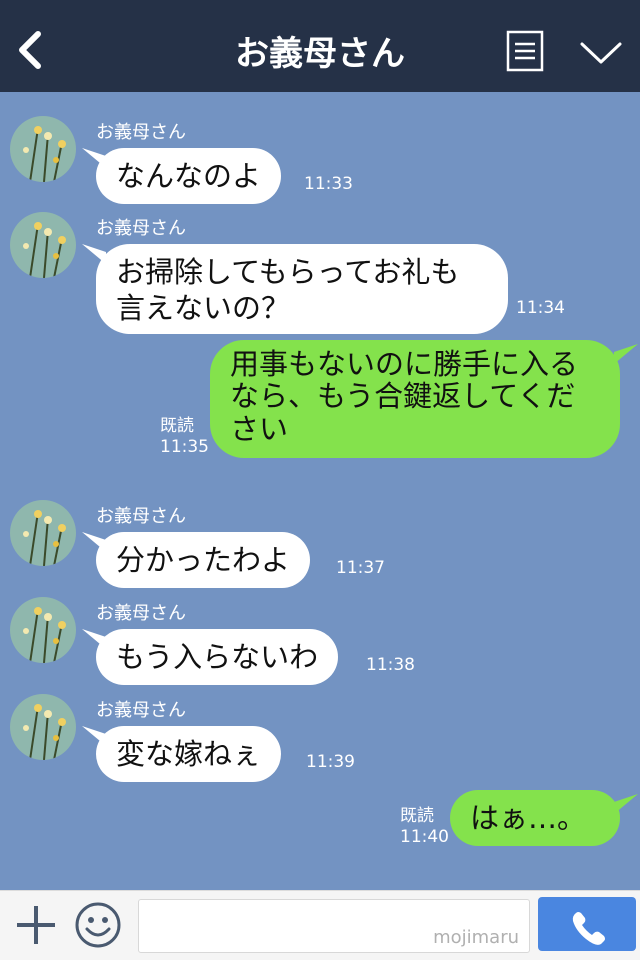 The height and width of the screenshot is (960, 640). I want to click on message-bubble: 変な嫁ねぇ, so click(189, 754).